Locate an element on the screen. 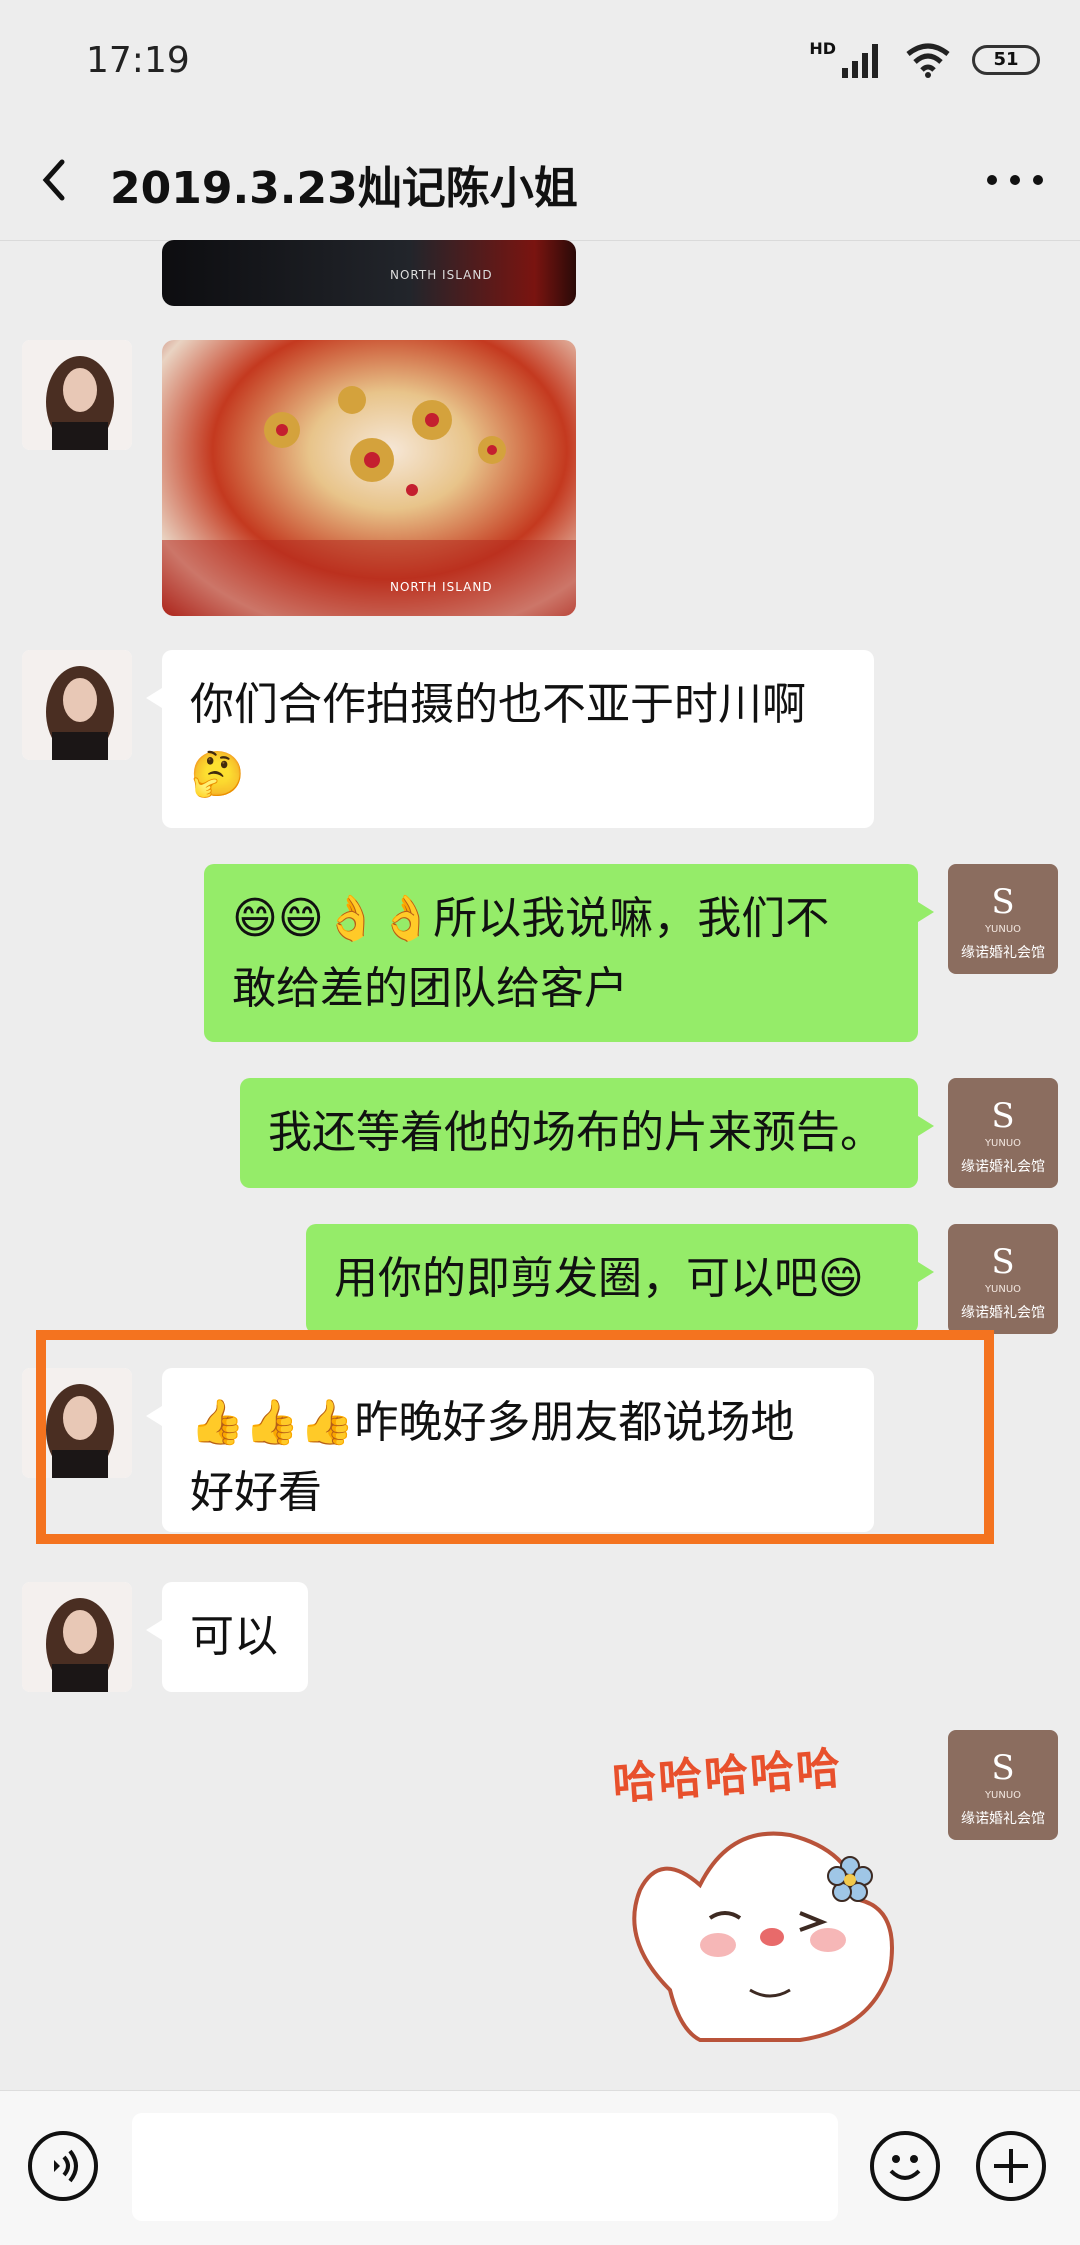 This screenshot has height=2245, width=1080. status-icons: HD 51 is located at coordinates (924, 59).